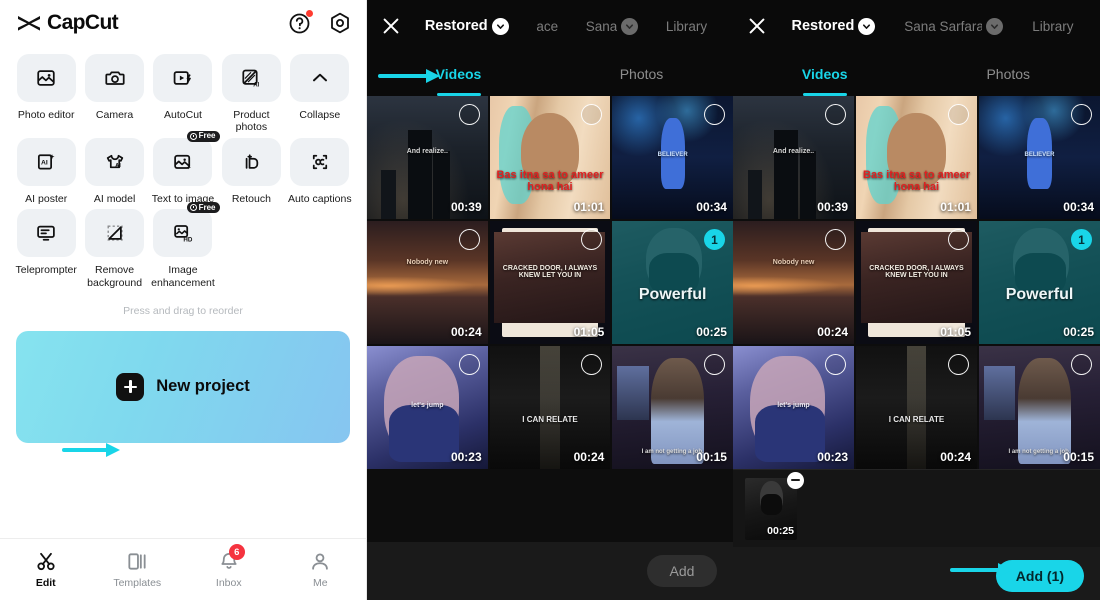 This screenshot has width=1100, height=600. I want to click on scissors-icon, so click(46, 561).